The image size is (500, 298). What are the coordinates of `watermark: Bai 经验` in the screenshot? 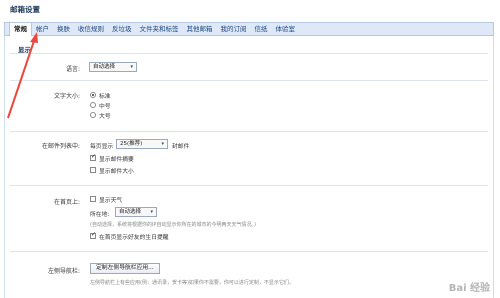 It's located at (469, 288).